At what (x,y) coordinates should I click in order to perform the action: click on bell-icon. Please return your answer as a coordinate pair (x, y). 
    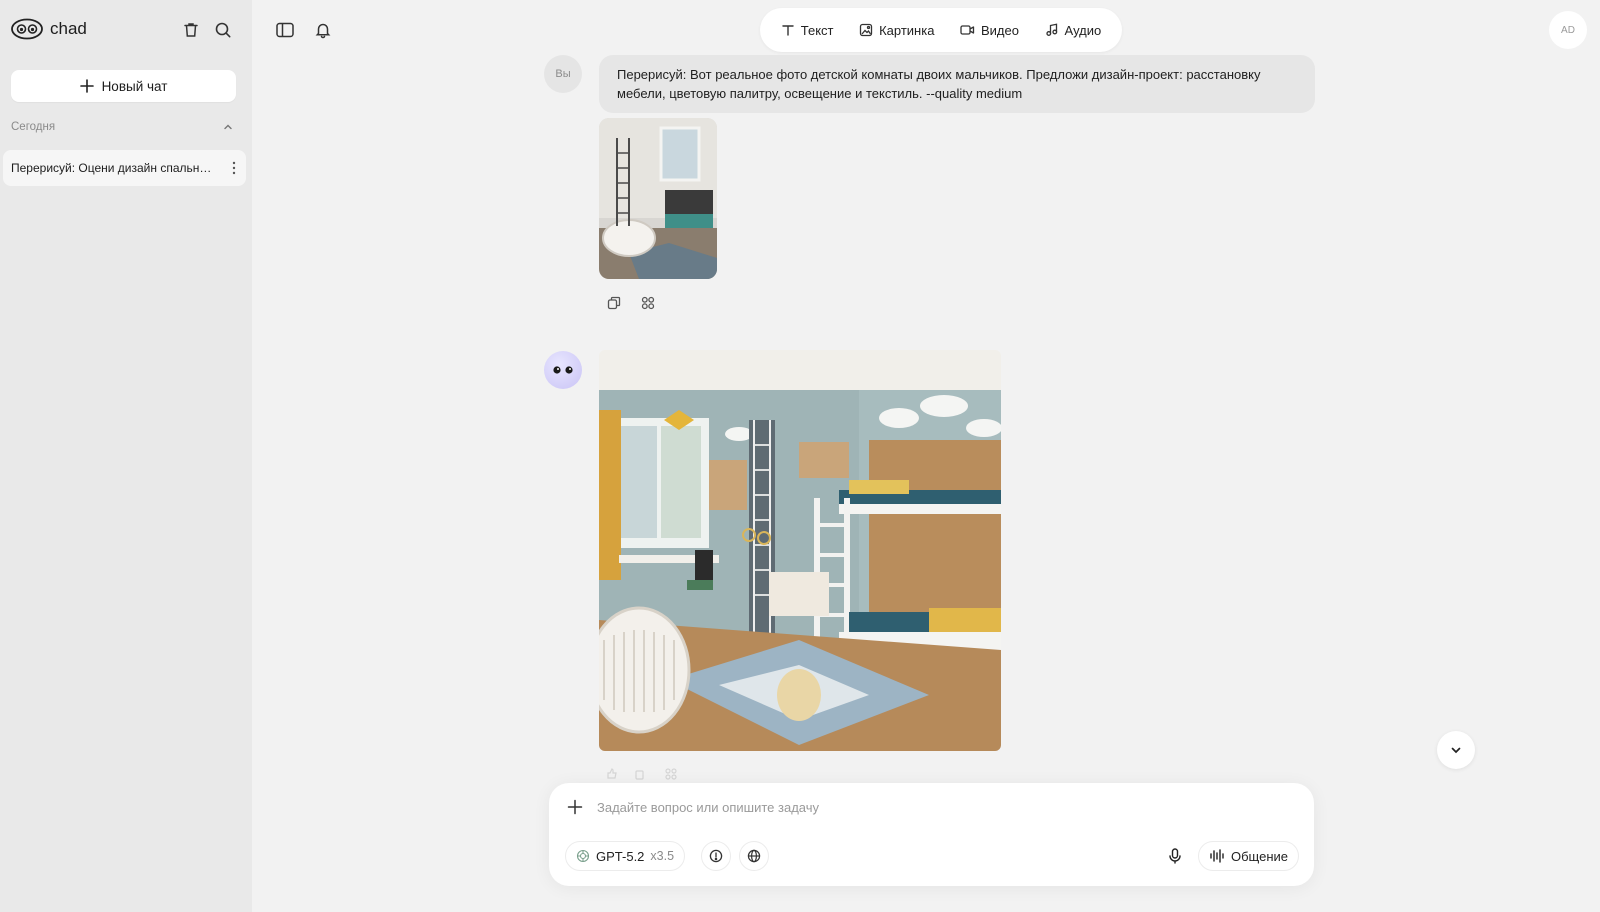
    Looking at the image, I should click on (323, 31).